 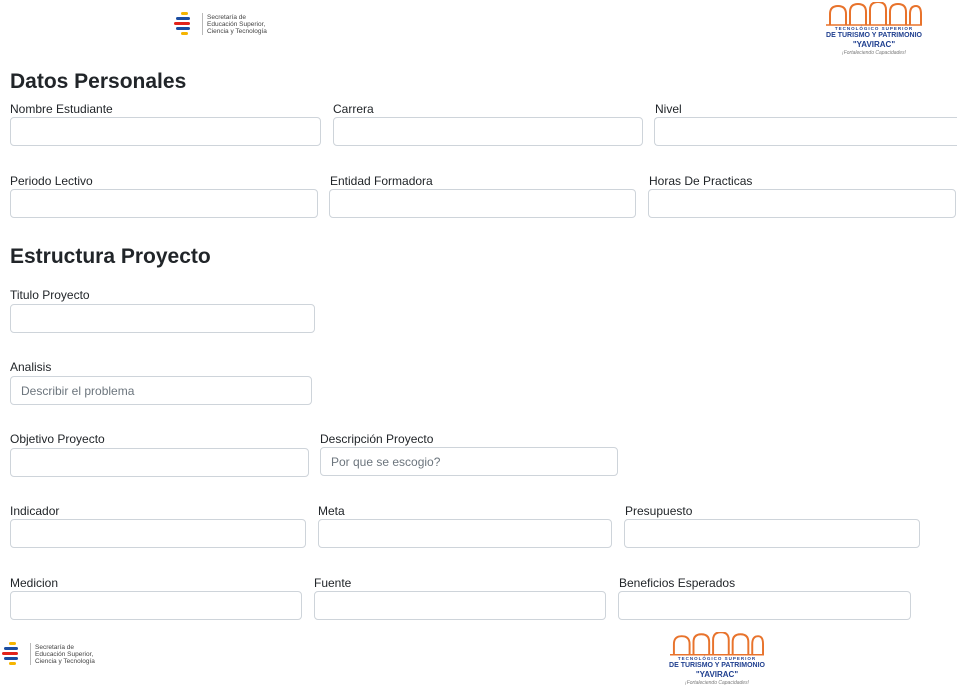 I want to click on indicador-input, so click(x=158, y=533).